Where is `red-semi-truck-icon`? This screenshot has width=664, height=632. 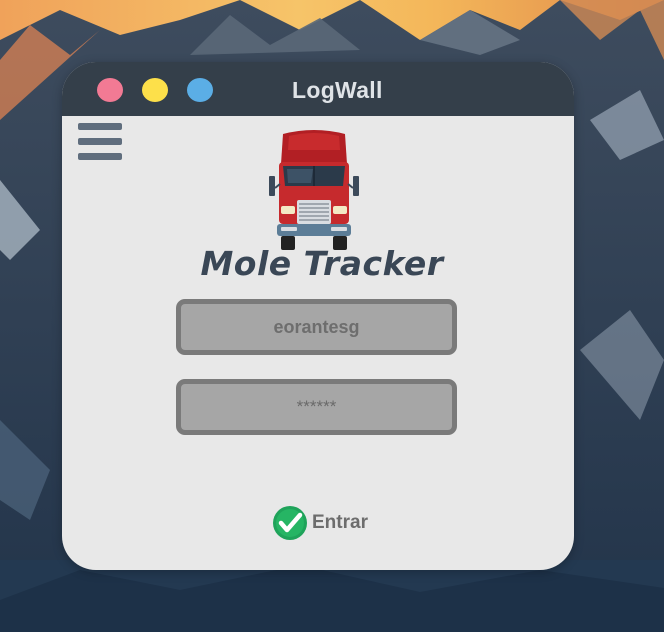
red-semi-truck-icon is located at coordinates (314, 190).